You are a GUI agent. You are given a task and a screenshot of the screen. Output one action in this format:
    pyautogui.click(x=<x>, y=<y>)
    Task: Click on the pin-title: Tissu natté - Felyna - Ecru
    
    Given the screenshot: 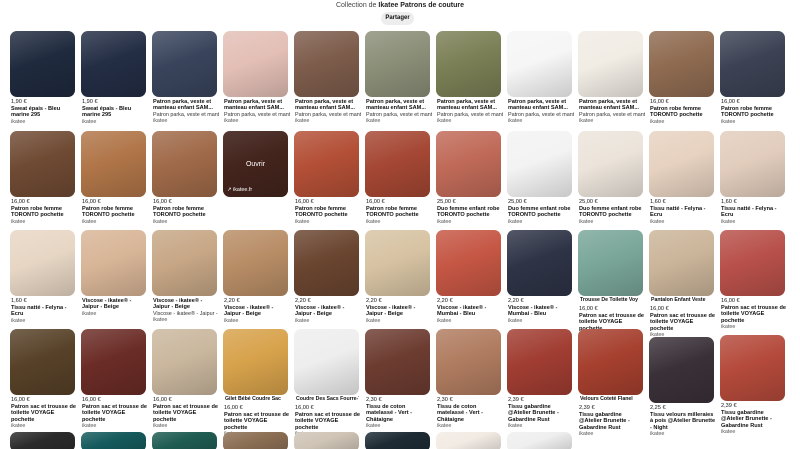 What is the action you would take?
    pyautogui.click(x=683, y=212)
    